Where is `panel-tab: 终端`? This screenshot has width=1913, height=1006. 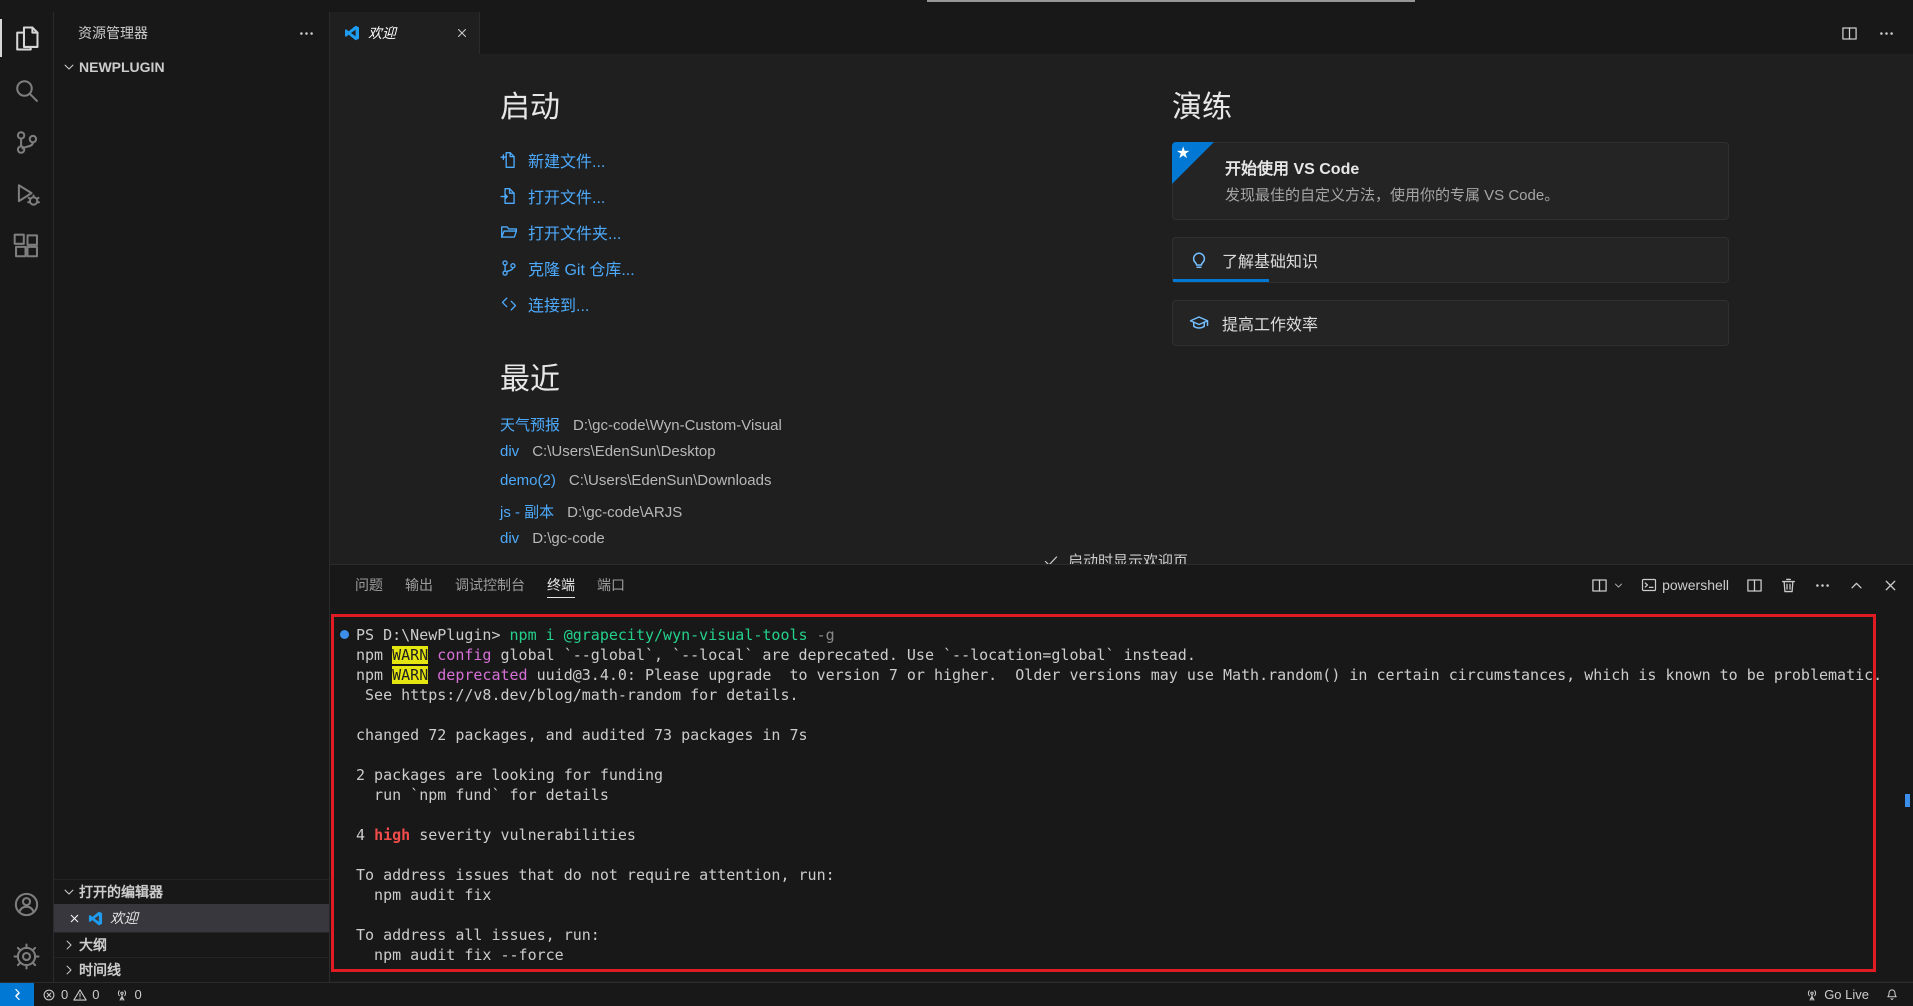
panel-tab: 终端 is located at coordinates (561, 585).